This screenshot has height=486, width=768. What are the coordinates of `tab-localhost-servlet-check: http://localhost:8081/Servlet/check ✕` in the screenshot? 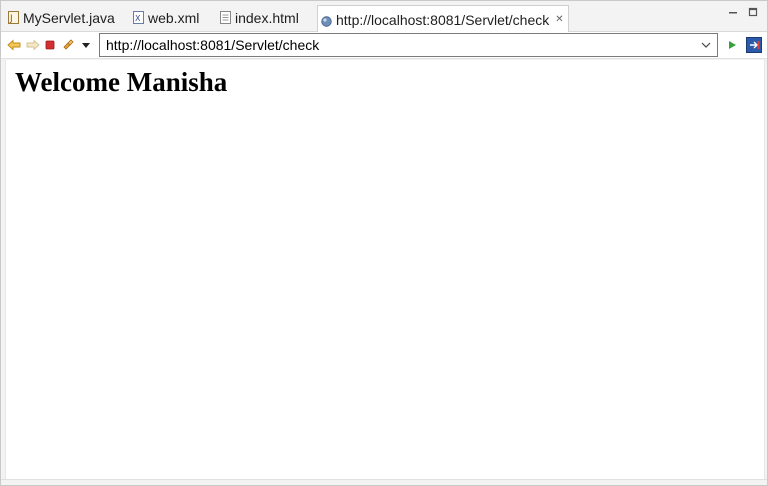 It's located at (443, 19).